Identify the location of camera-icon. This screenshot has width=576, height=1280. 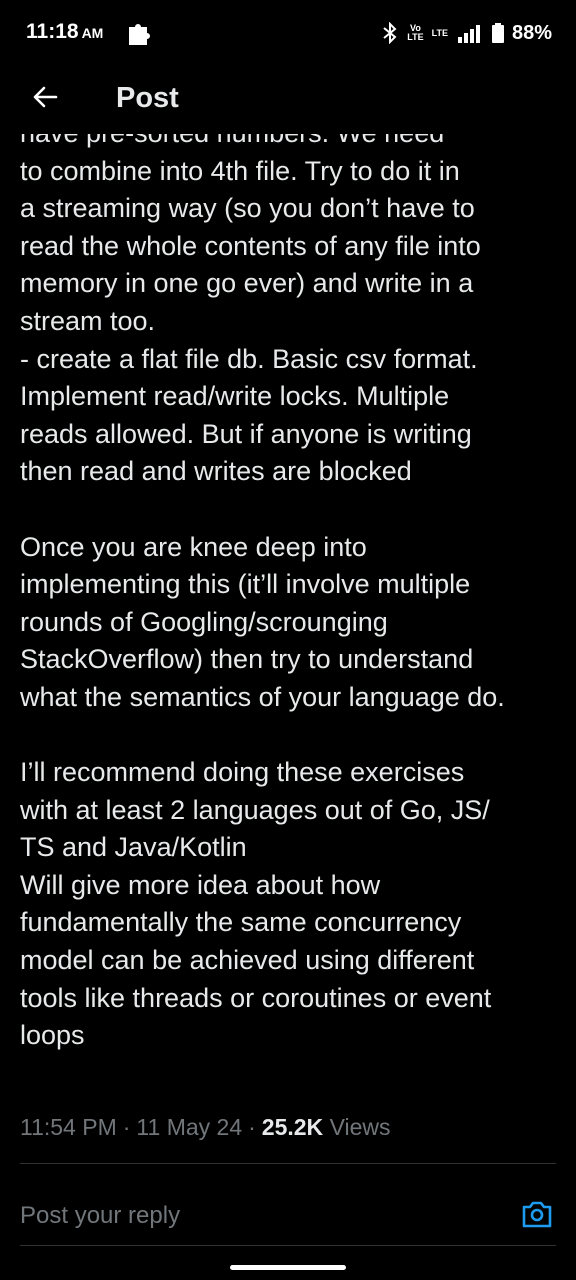
(537, 1214).